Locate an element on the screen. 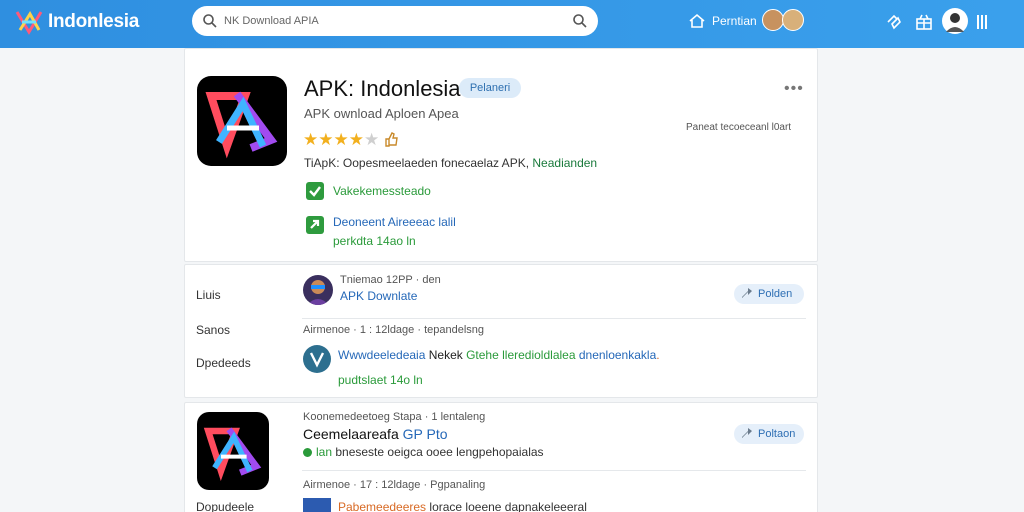 Image resolution: width=1024 pixels, height=512 pixels. status-label: lan is located at coordinates (324, 452).